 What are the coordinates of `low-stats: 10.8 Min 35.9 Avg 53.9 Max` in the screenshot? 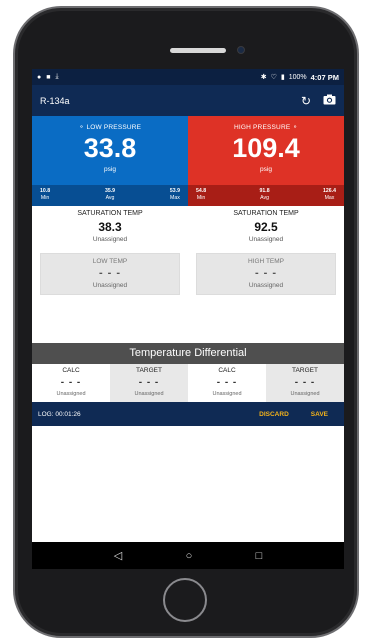 It's located at (110, 195).